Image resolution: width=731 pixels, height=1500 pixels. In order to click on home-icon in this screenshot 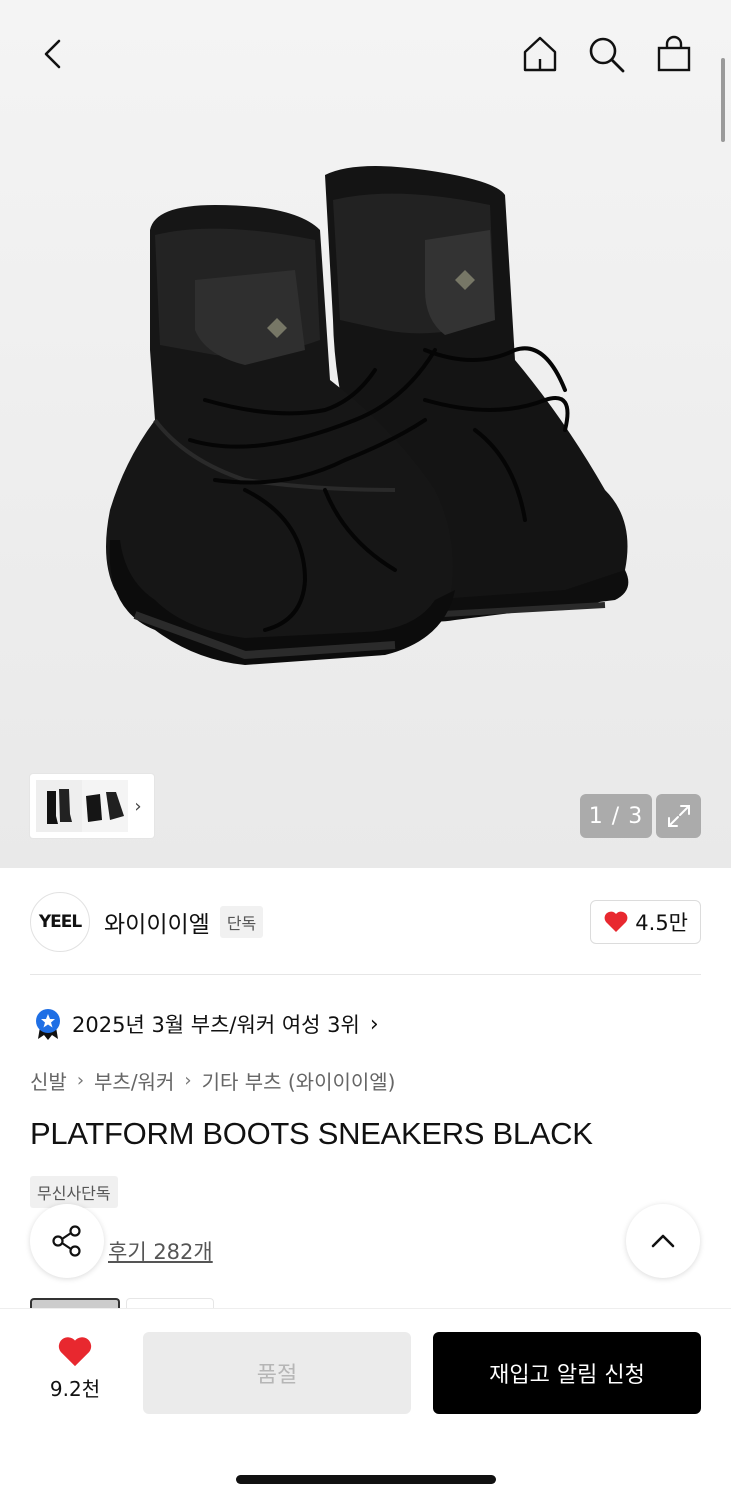, I will do `click(540, 54)`.